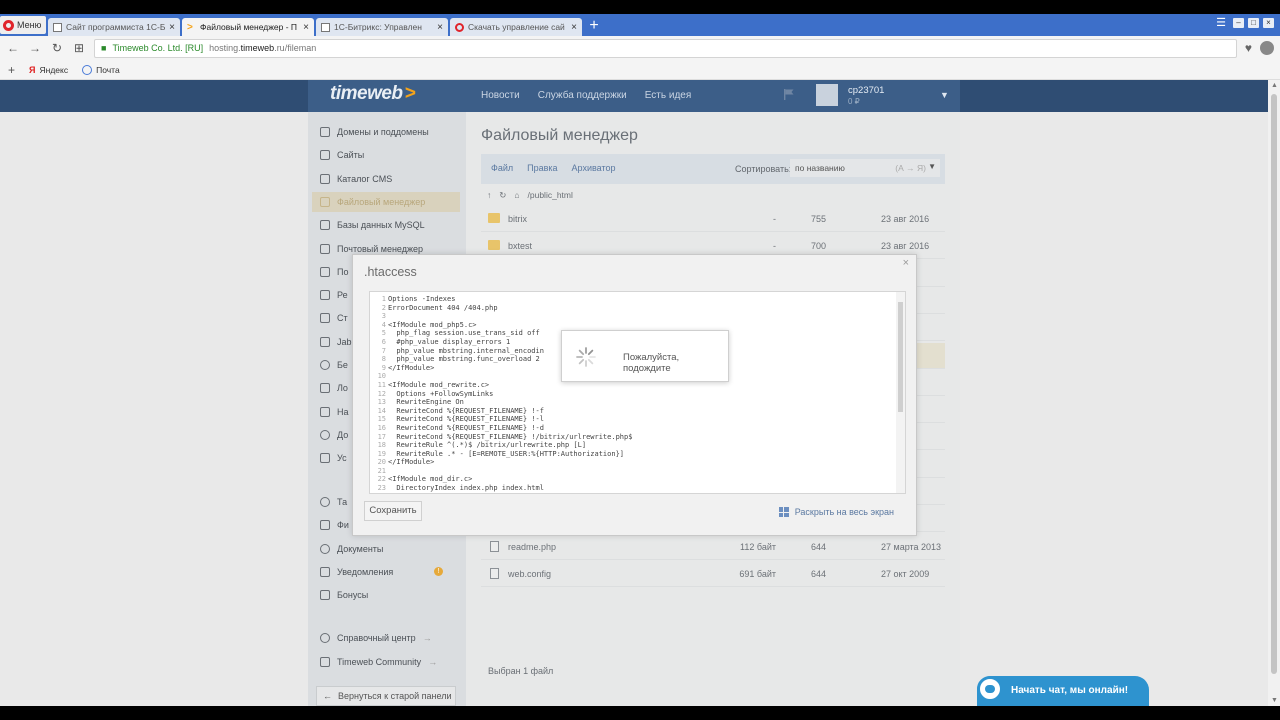  Describe the element at coordinates (520, 246) in the screenshot. I see `cell-name: bxtest` at that location.